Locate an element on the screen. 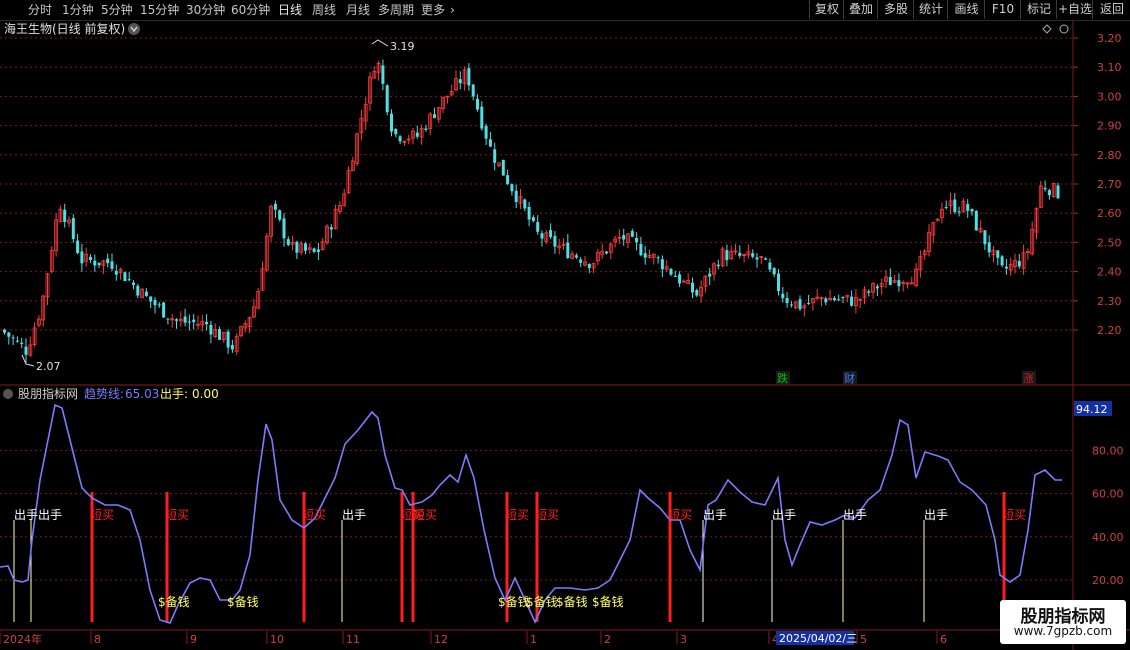  tab-period-10: 更多 is located at coordinates (433, 10).